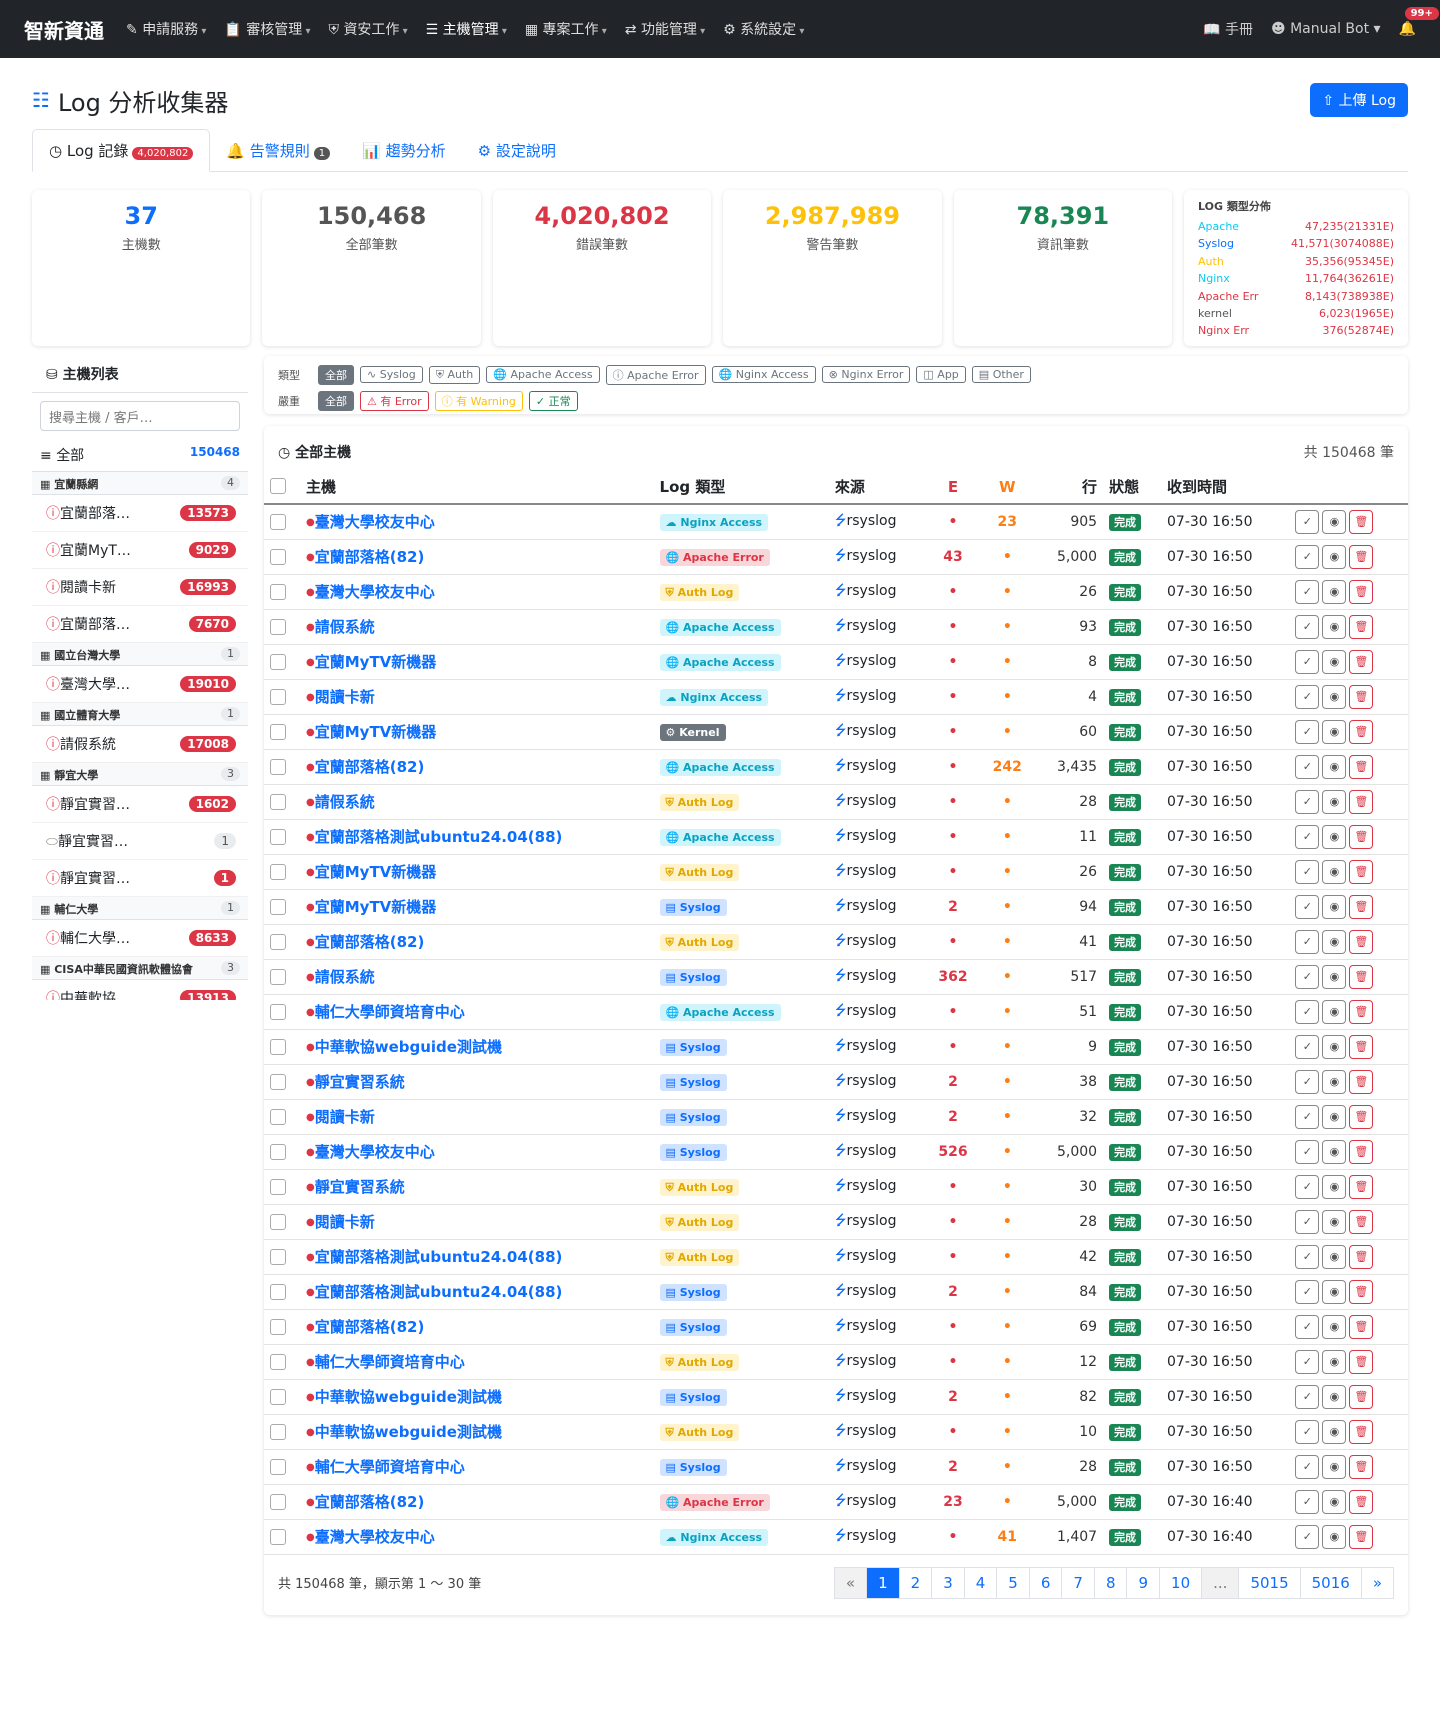 This screenshot has width=1440, height=1734. What do you see at coordinates (140, 513) in the screenshot?
I see `sidebar-host-item: 宜蘭部落… 13573` at bounding box center [140, 513].